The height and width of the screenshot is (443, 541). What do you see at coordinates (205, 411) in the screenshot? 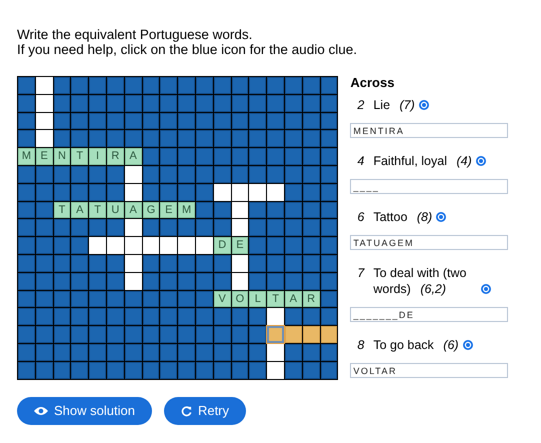
I see `retry-button: Retry` at bounding box center [205, 411].